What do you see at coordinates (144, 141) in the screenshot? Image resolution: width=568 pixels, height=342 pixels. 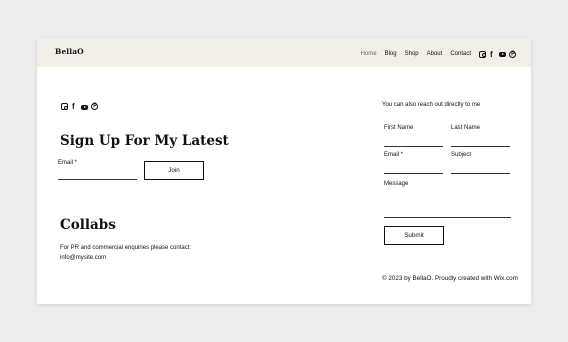 I see `signup-title: Sign Up For My Latest` at bounding box center [144, 141].